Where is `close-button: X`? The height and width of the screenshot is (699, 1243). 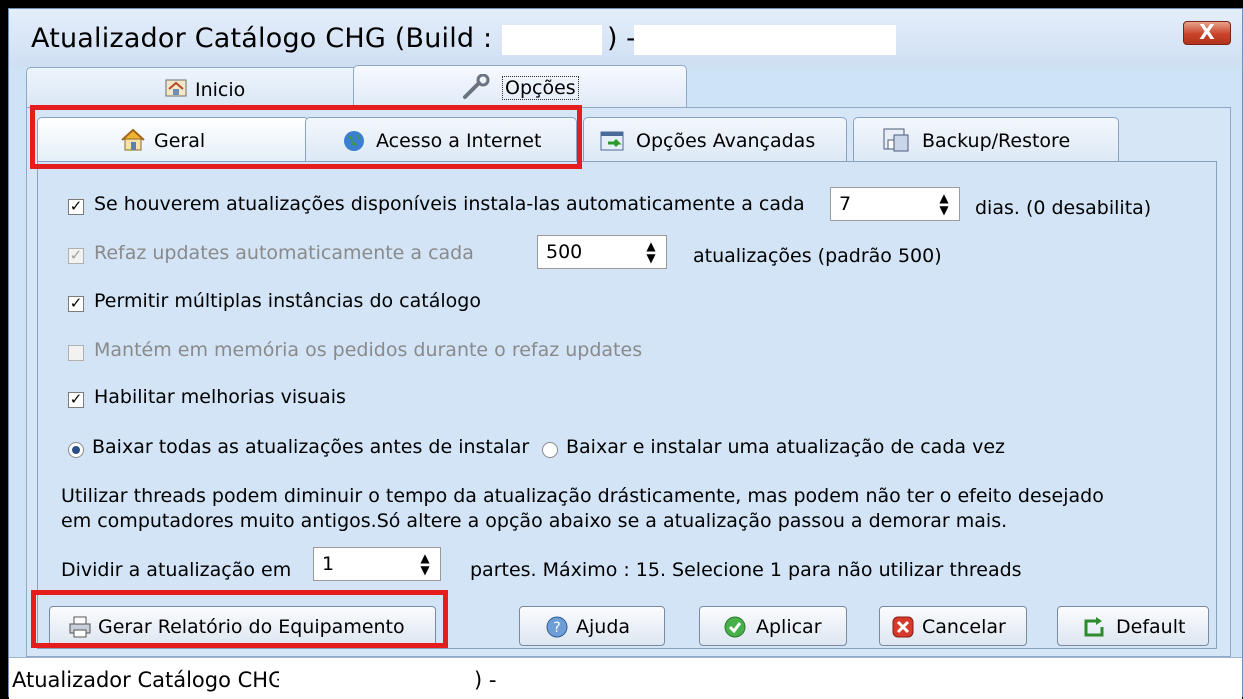
close-button: X is located at coordinates (1207, 33).